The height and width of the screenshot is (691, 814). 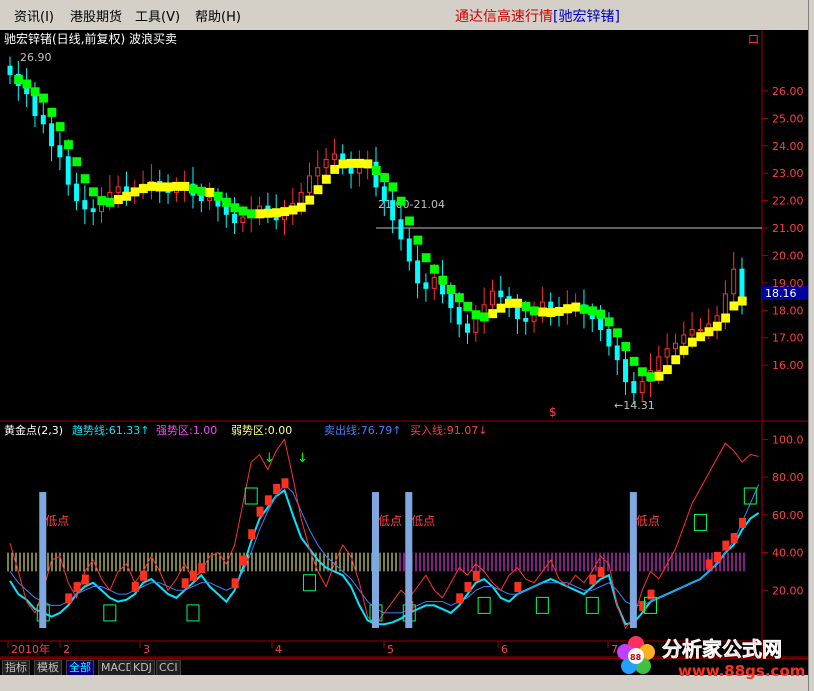 I want to click on price-axis-label: 20.00, so click(x=788, y=255).